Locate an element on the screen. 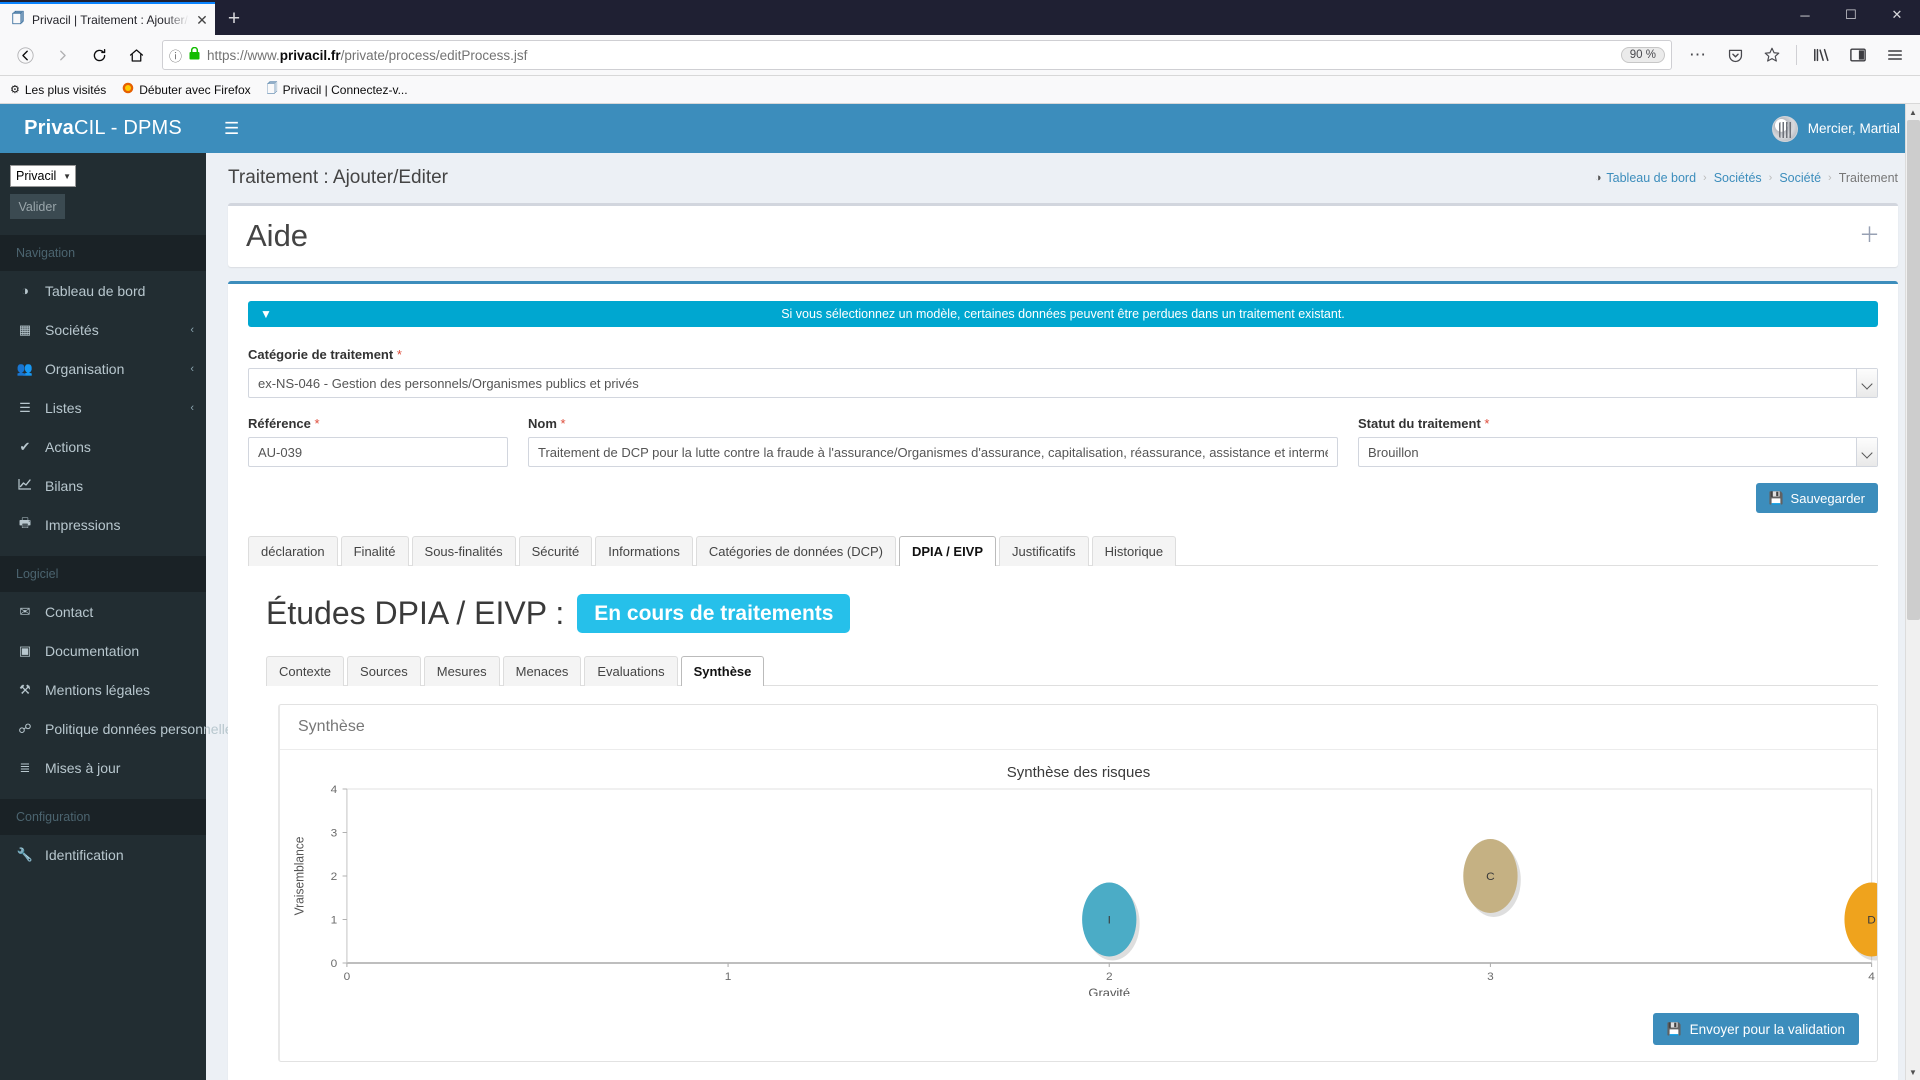 The image size is (1920, 1080). sidebar-item-mises-a-jour: ≣ Mises à jour is located at coordinates (103, 767).